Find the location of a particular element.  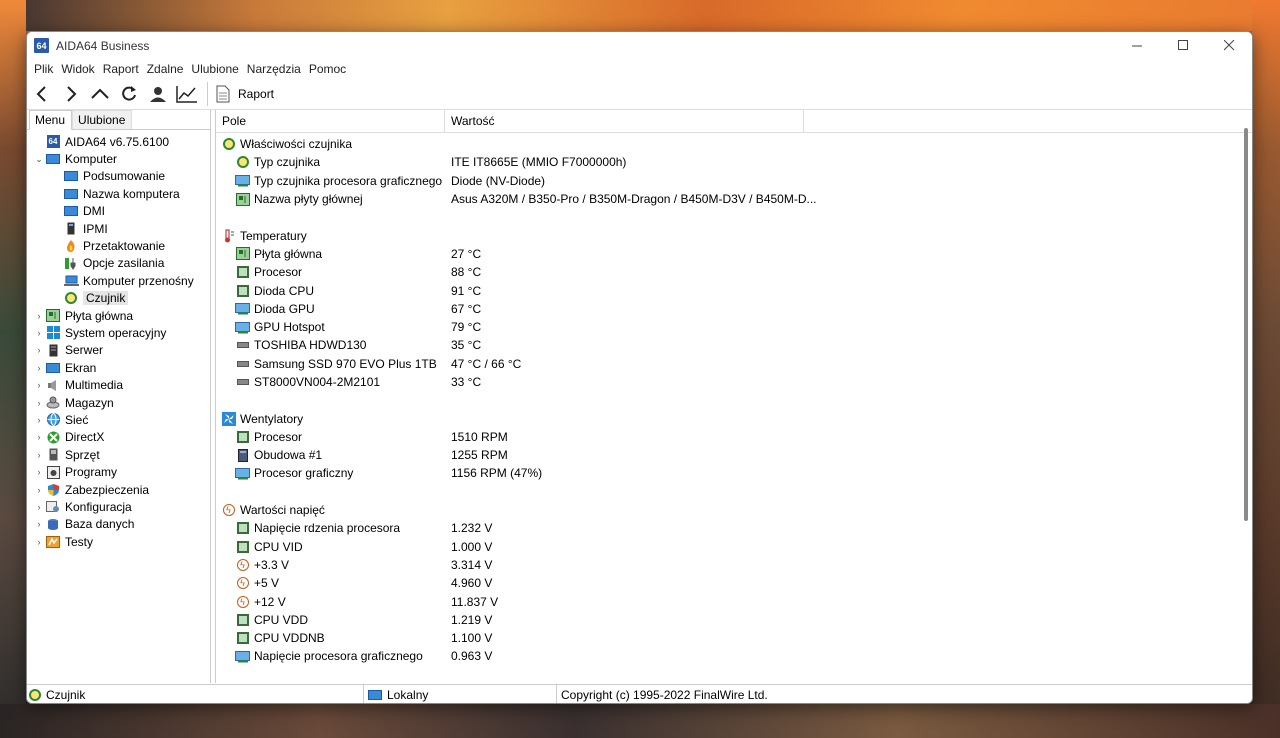

menu-ulubione: Ulubione is located at coordinates (217, 69).